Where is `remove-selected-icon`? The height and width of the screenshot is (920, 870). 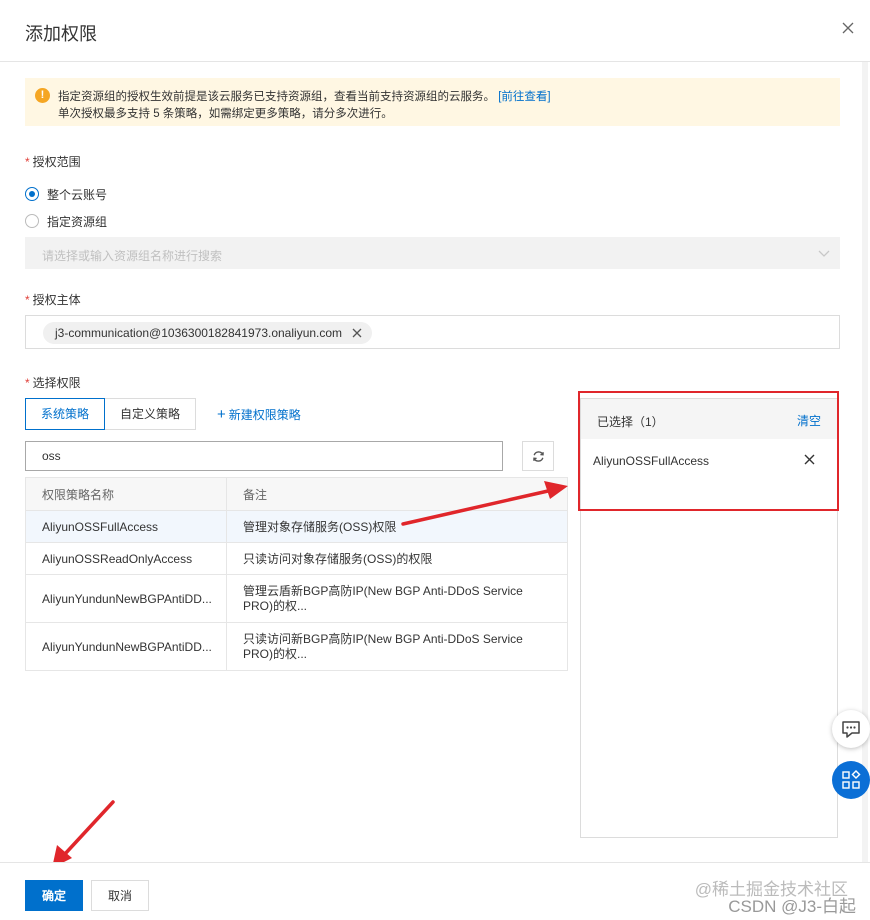
remove-selected-icon is located at coordinates (809, 459).